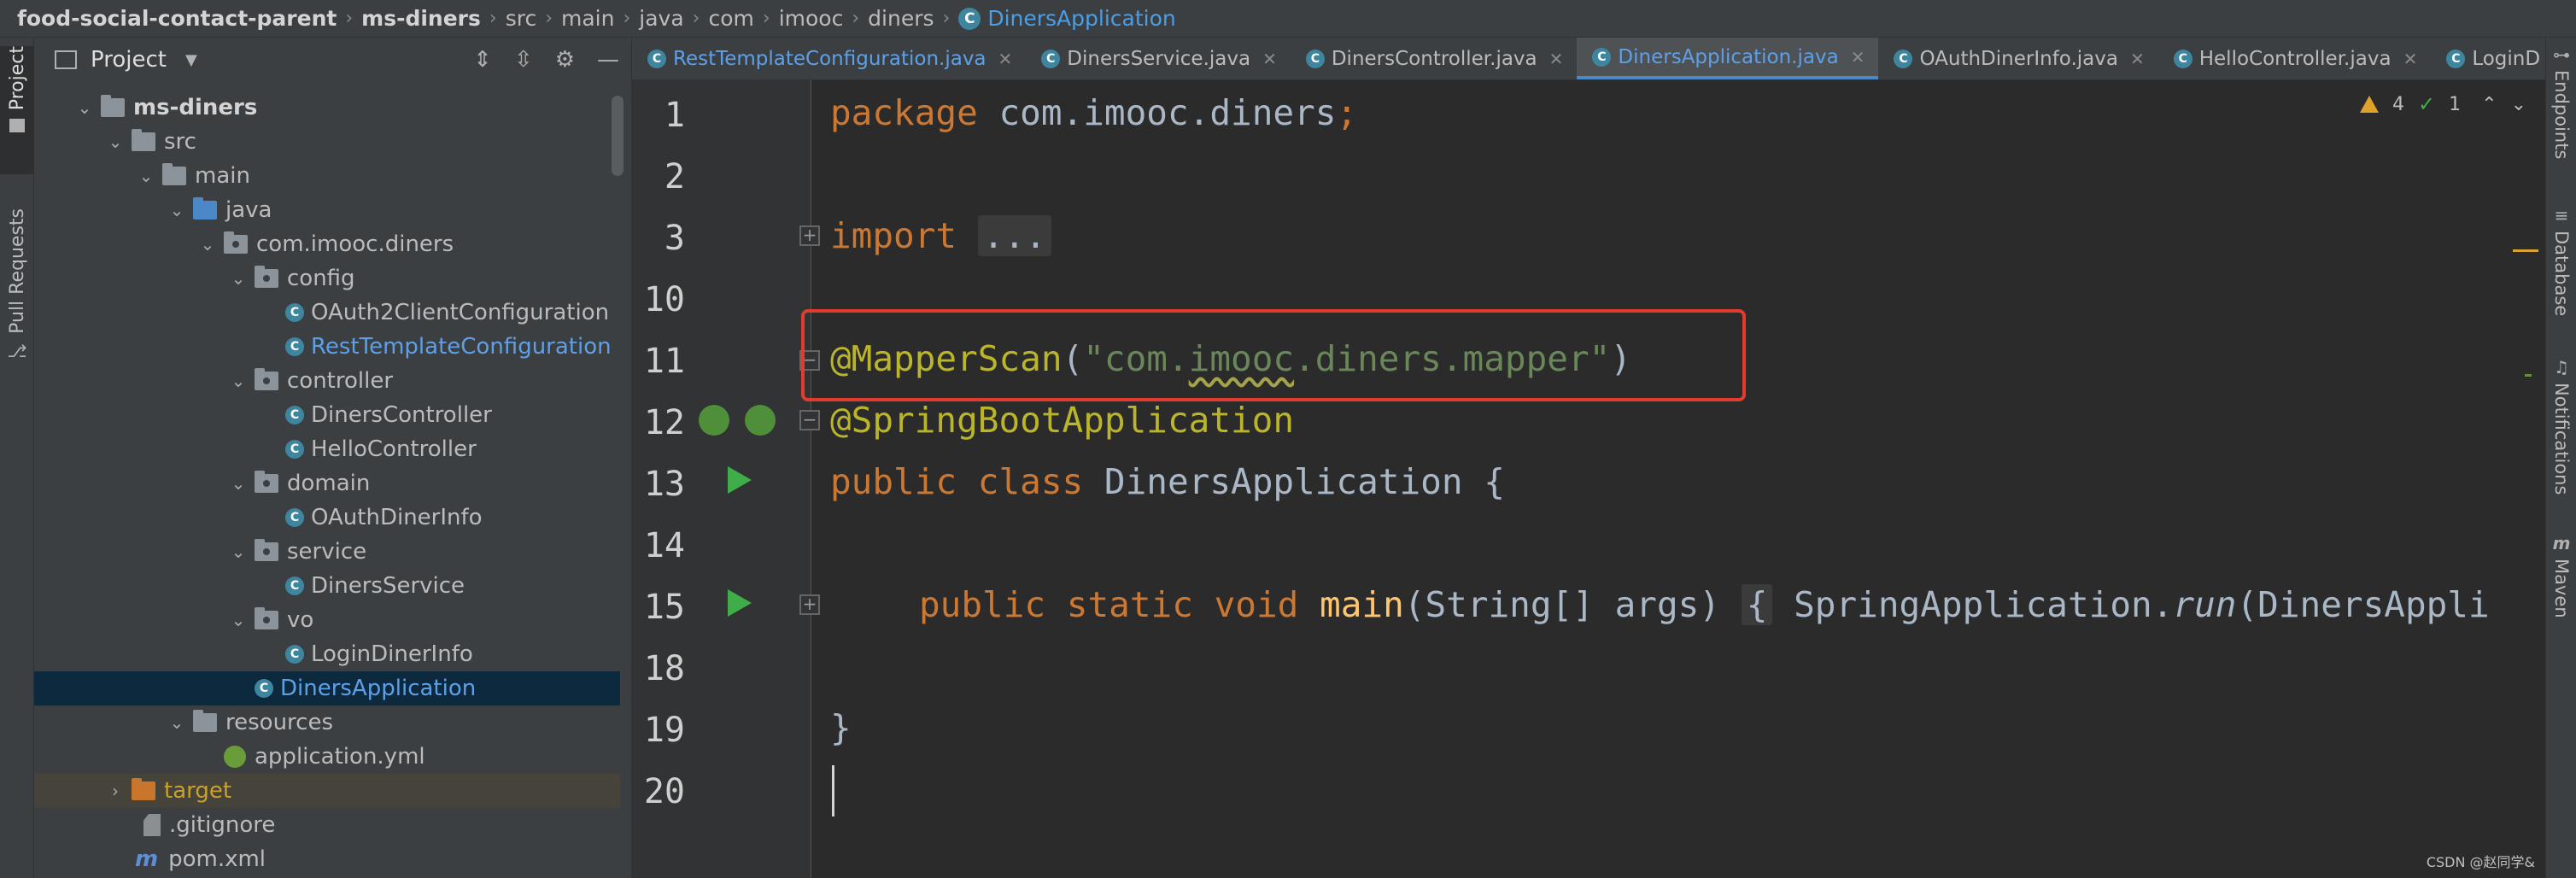 The image size is (2576, 878). What do you see at coordinates (1167, 481) in the screenshot?
I see `code-line-13: public class DinersApplication {` at bounding box center [1167, 481].